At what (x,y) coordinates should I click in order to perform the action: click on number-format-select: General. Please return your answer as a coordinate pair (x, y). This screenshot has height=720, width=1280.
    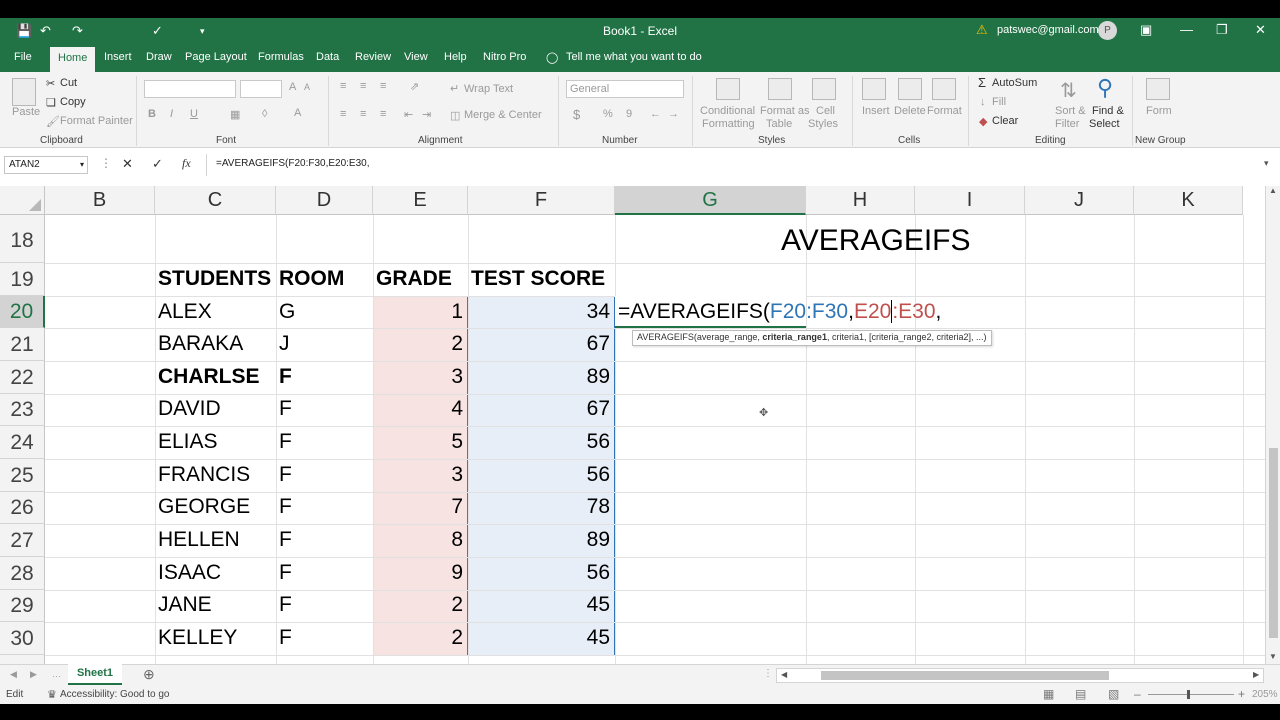
    Looking at the image, I should click on (625, 89).